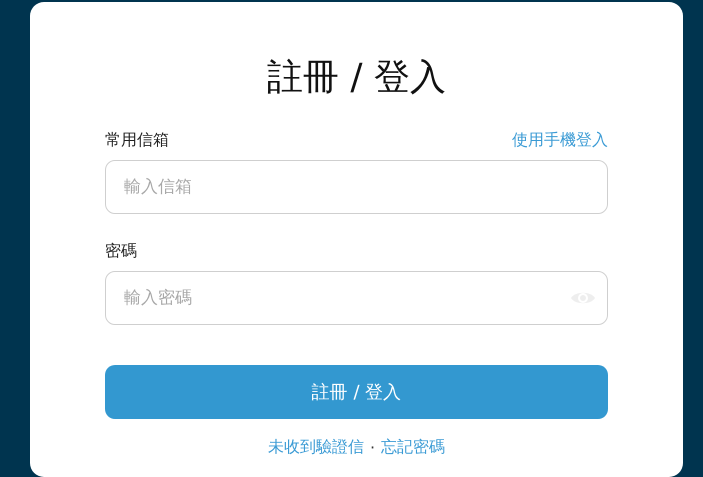 The image size is (703, 477). What do you see at coordinates (356, 298) in the screenshot?
I see `password-field: 輸入密碼` at bounding box center [356, 298].